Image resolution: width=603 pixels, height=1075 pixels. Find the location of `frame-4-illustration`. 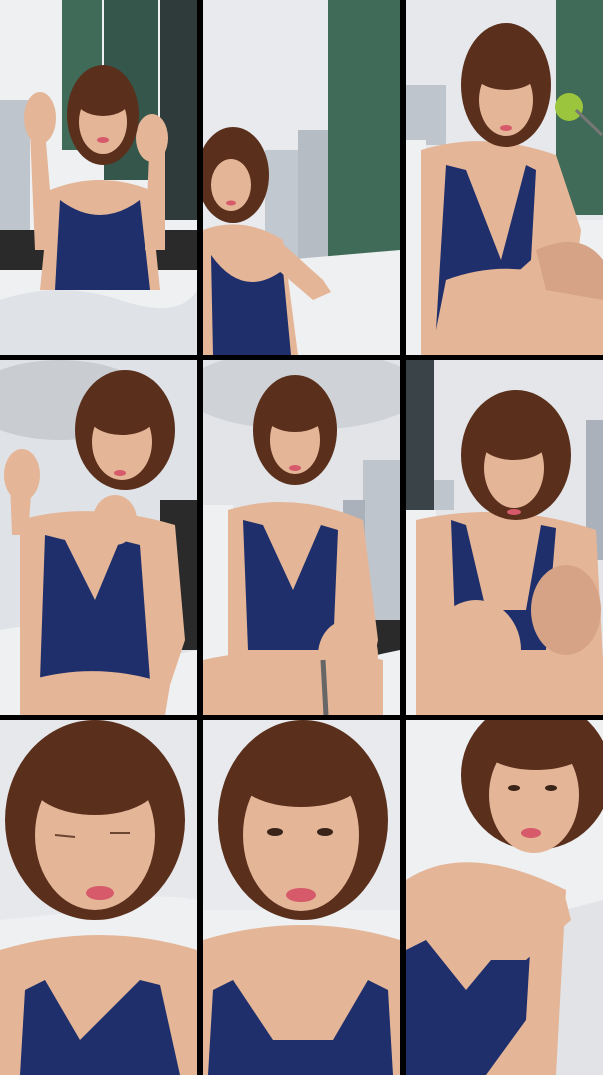

frame-4-illustration is located at coordinates (98, 537).